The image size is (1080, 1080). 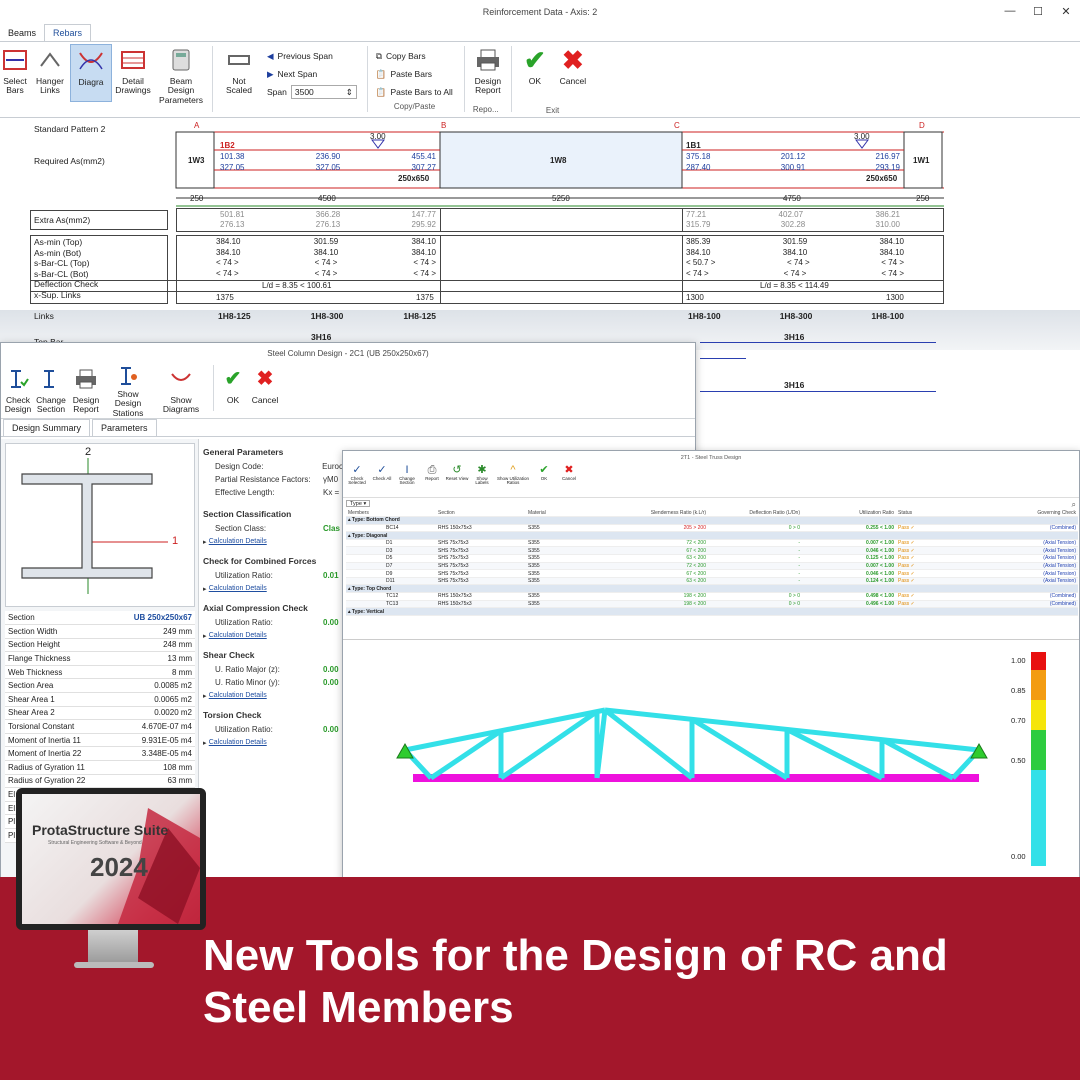 What do you see at coordinates (181, 390) in the screenshot?
I see `show-diagrams-button: Show Diagrams` at bounding box center [181, 390].